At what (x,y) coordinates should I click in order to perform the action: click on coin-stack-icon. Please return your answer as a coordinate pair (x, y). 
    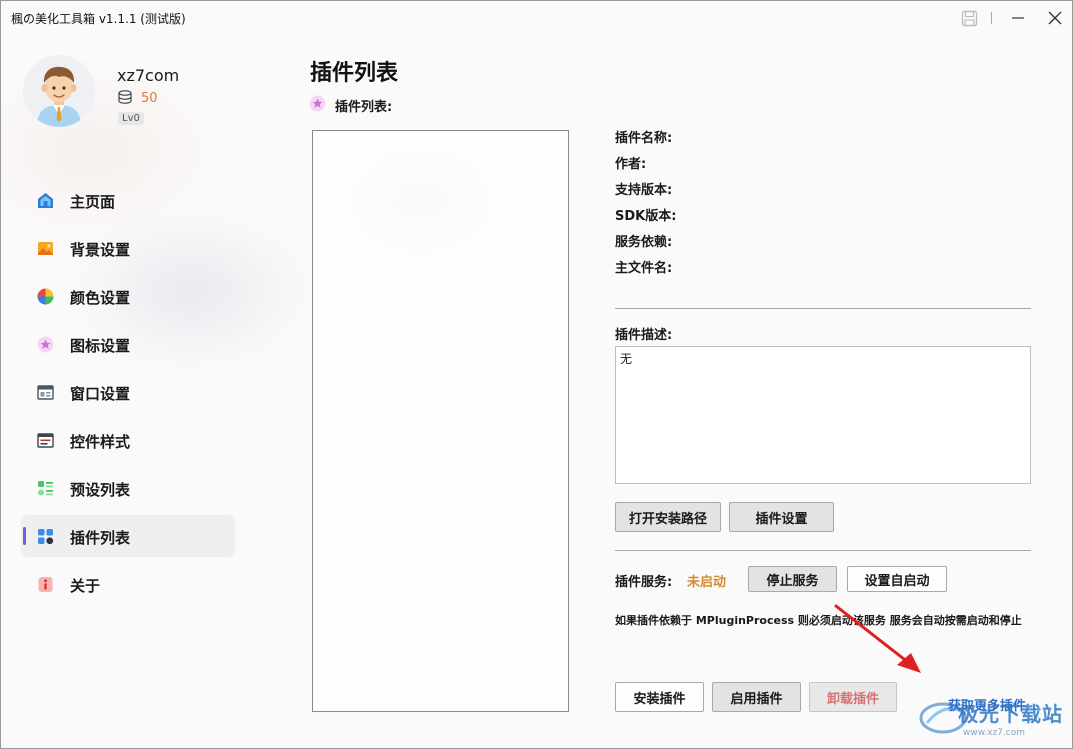
    Looking at the image, I should click on (125, 98).